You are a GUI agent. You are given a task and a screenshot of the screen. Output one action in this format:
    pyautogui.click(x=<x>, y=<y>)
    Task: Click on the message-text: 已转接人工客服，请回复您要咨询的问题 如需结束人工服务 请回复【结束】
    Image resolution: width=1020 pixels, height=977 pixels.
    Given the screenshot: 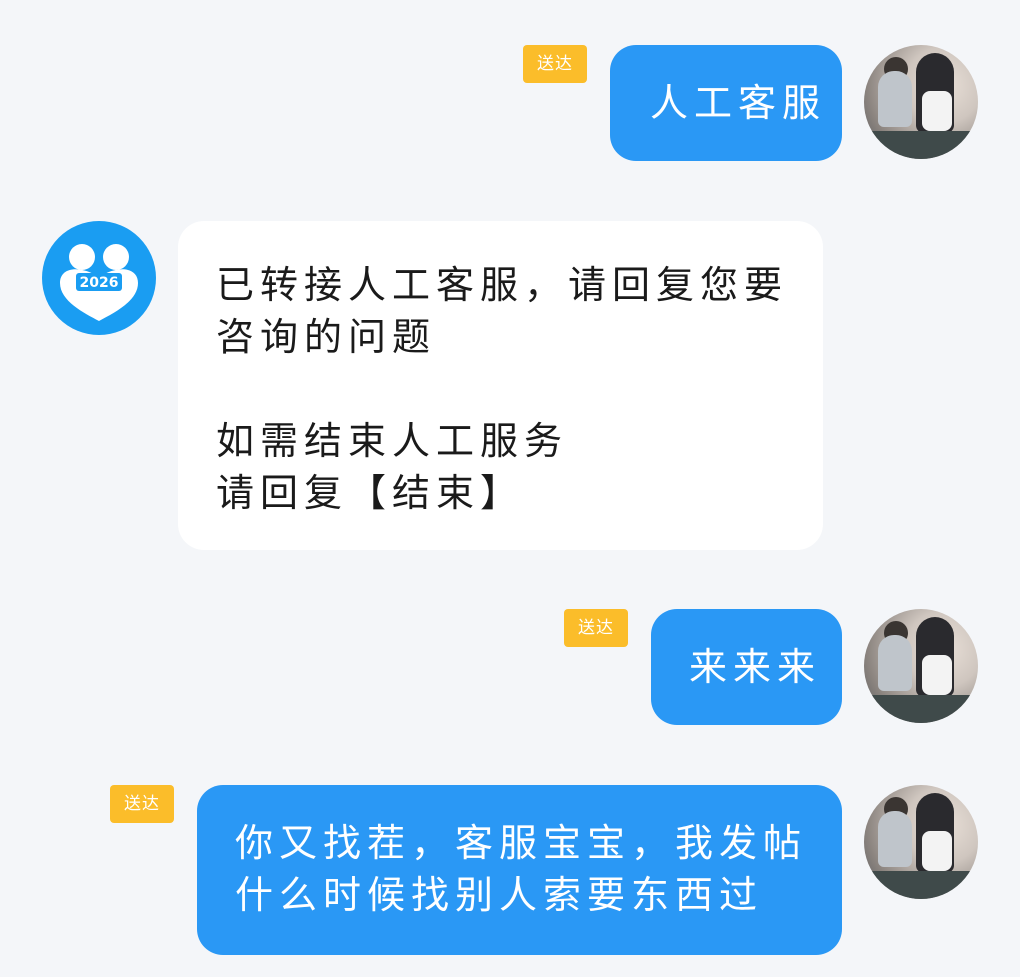 What is the action you would take?
    pyautogui.click(x=502, y=389)
    